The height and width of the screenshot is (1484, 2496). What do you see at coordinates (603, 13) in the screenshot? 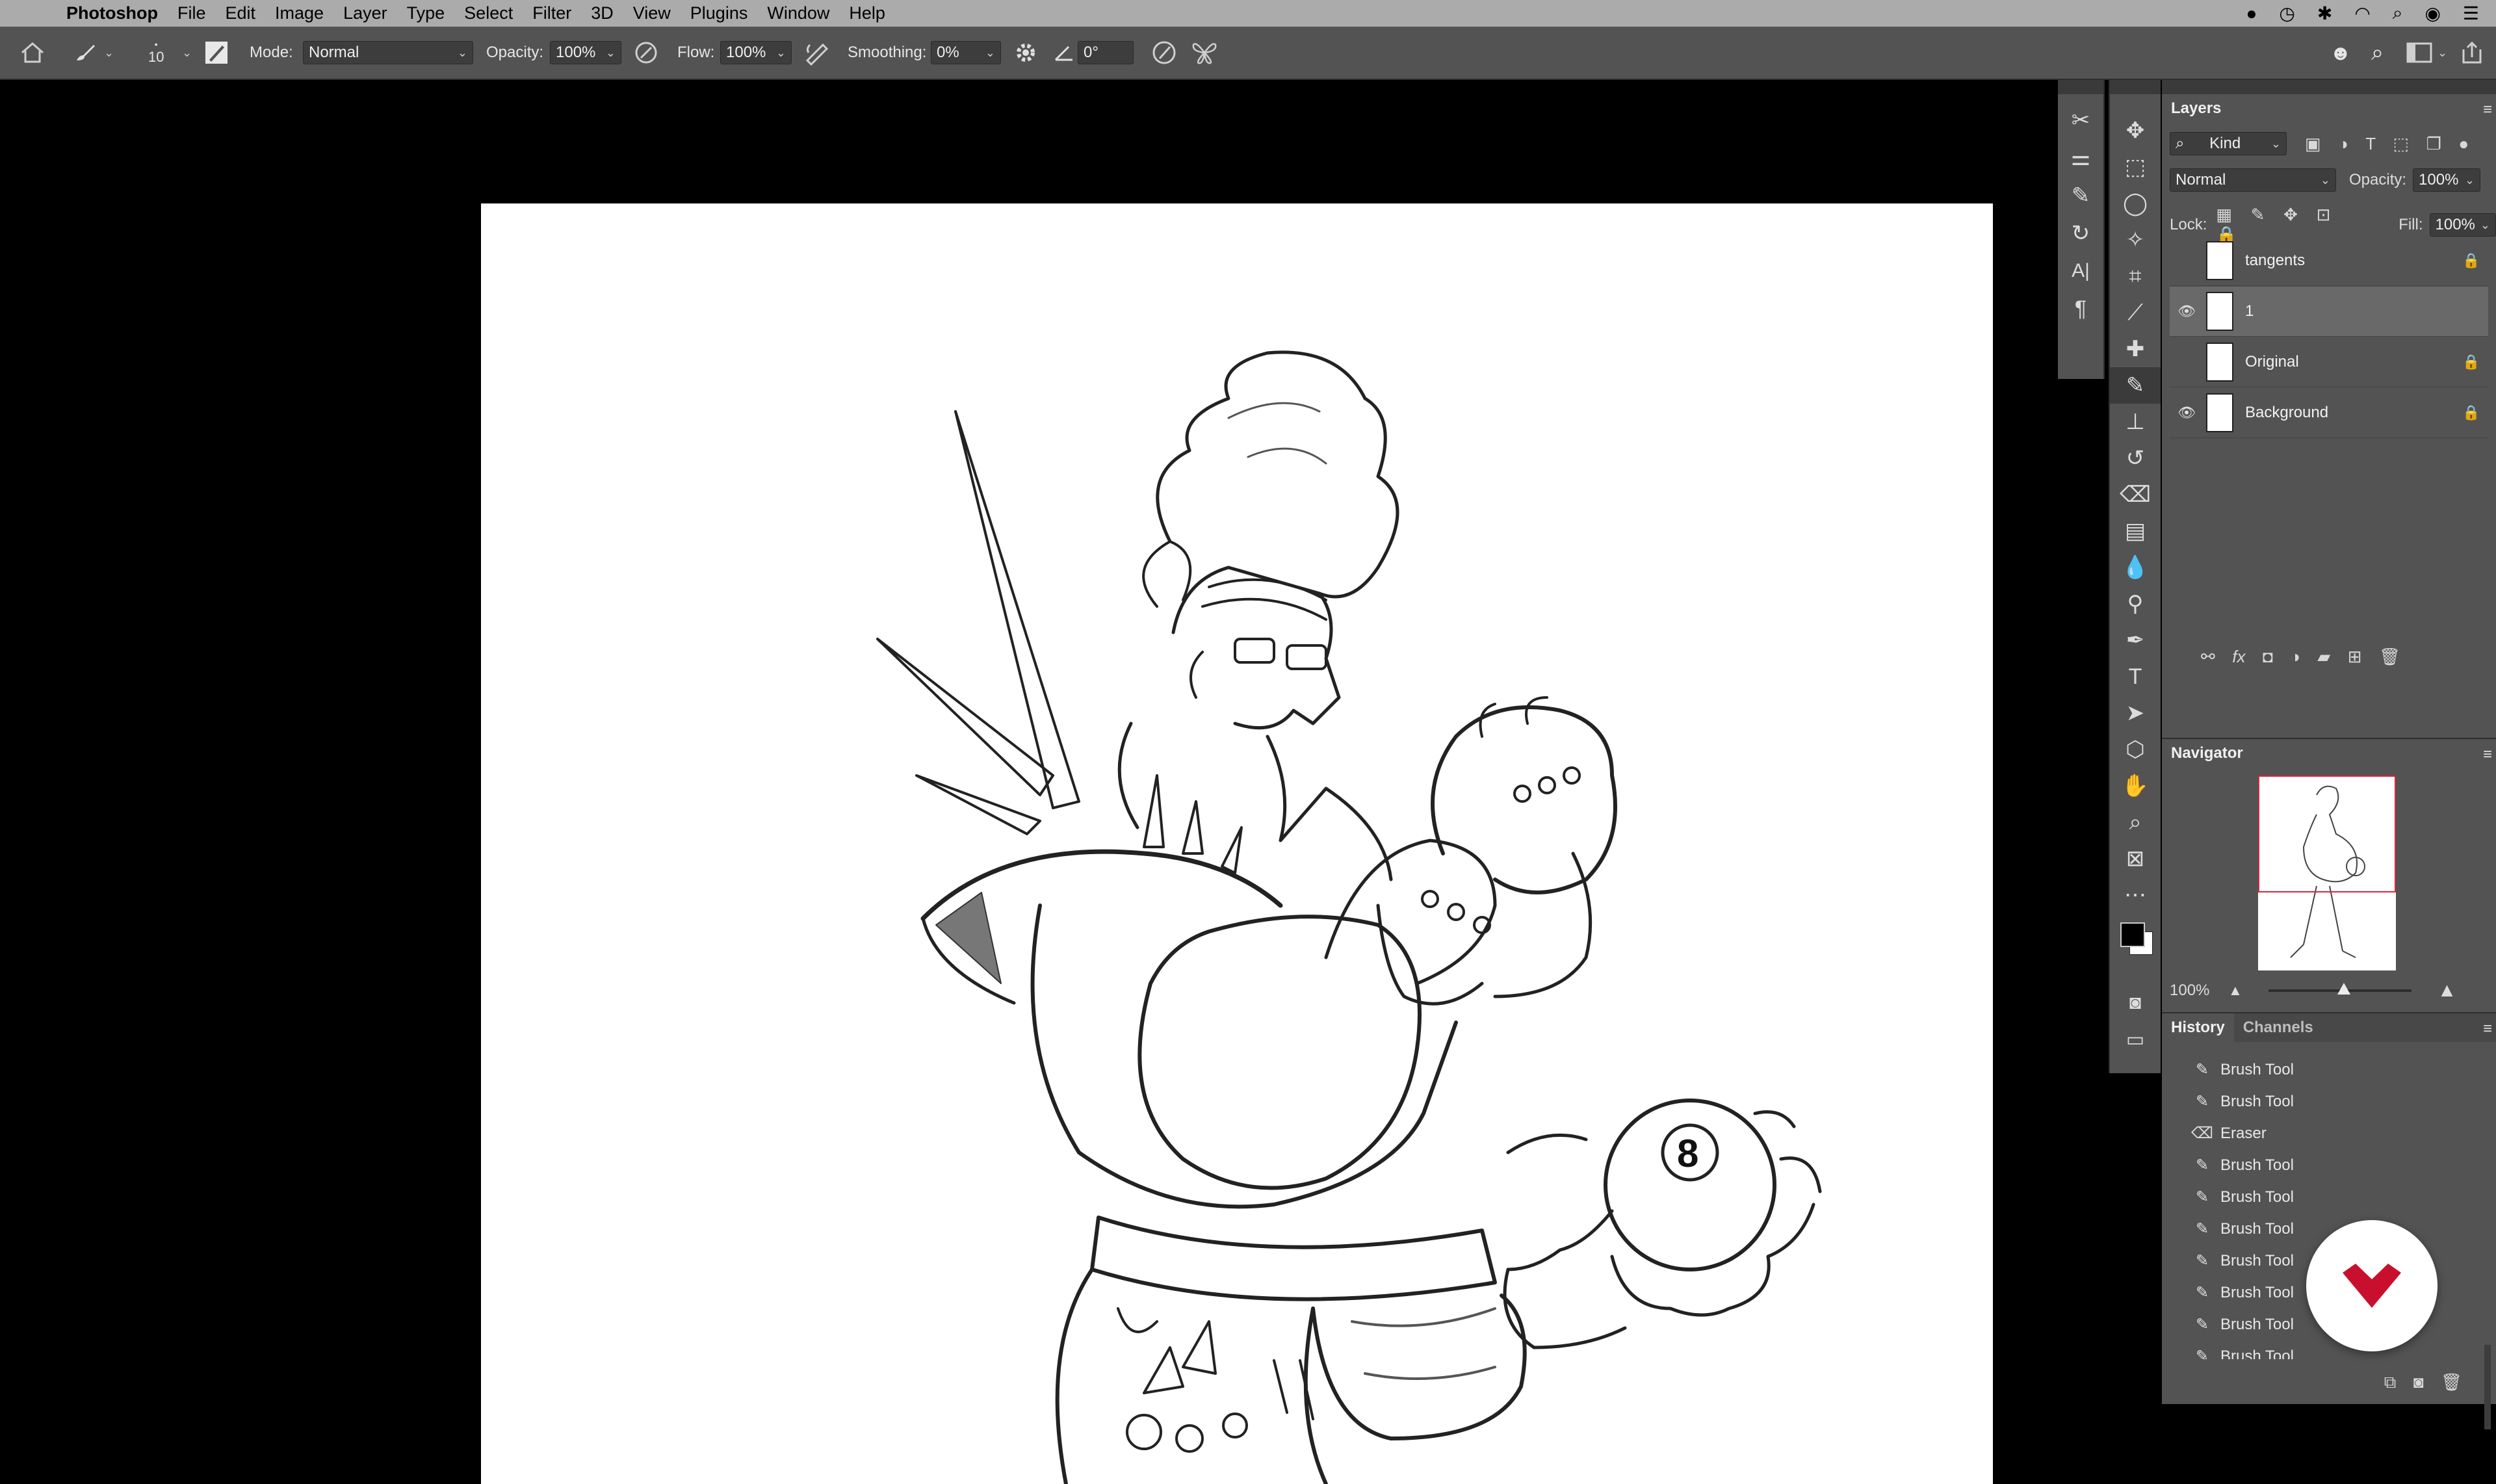
I see `menu-3d: 3D` at bounding box center [603, 13].